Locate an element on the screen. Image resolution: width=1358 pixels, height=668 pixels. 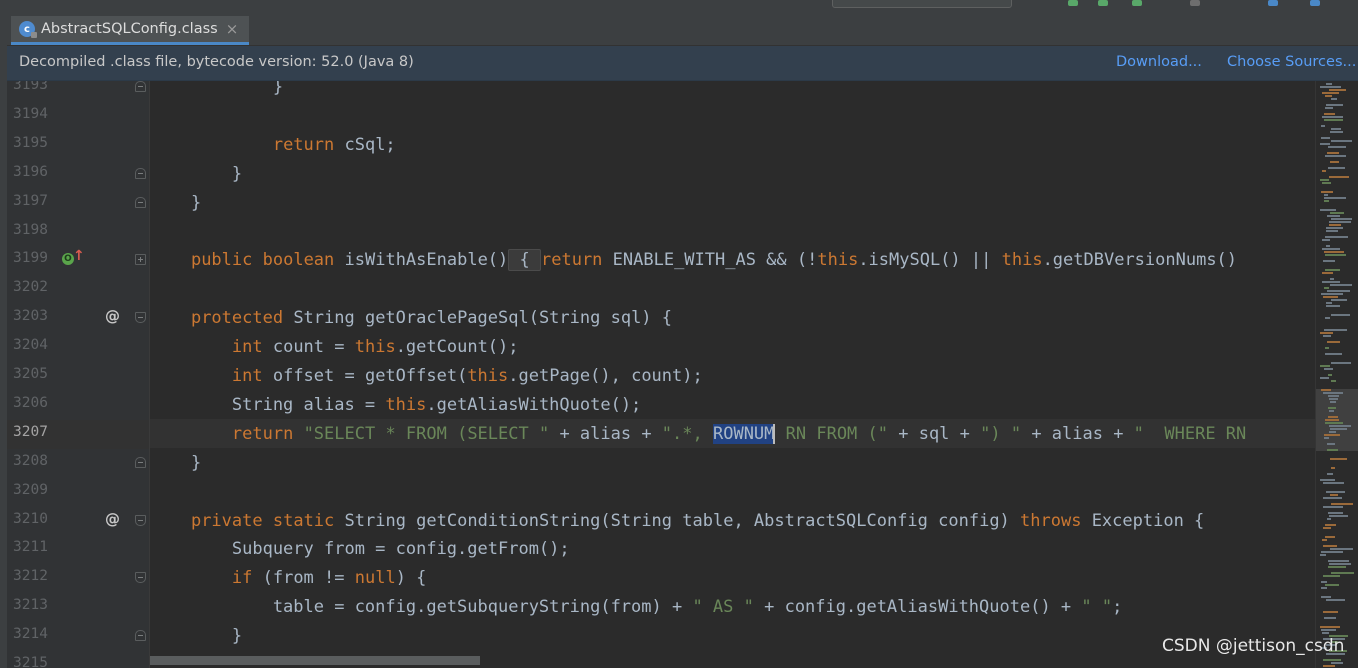
gutter-line: 3199 O ↑ is located at coordinates (78, 260).